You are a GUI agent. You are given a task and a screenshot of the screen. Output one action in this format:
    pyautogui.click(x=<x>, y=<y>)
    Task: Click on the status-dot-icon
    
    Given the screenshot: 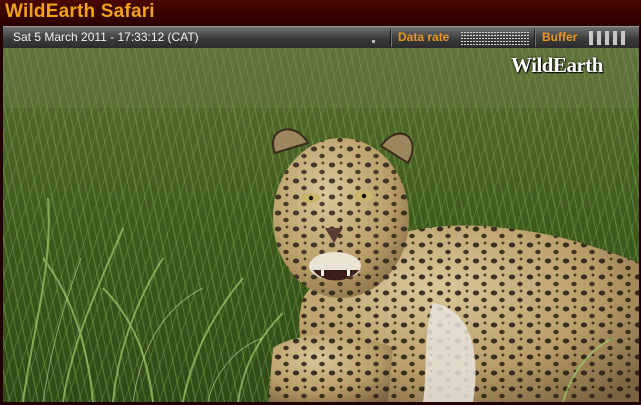 What is the action you would take?
    pyautogui.click(x=373, y=41)
    